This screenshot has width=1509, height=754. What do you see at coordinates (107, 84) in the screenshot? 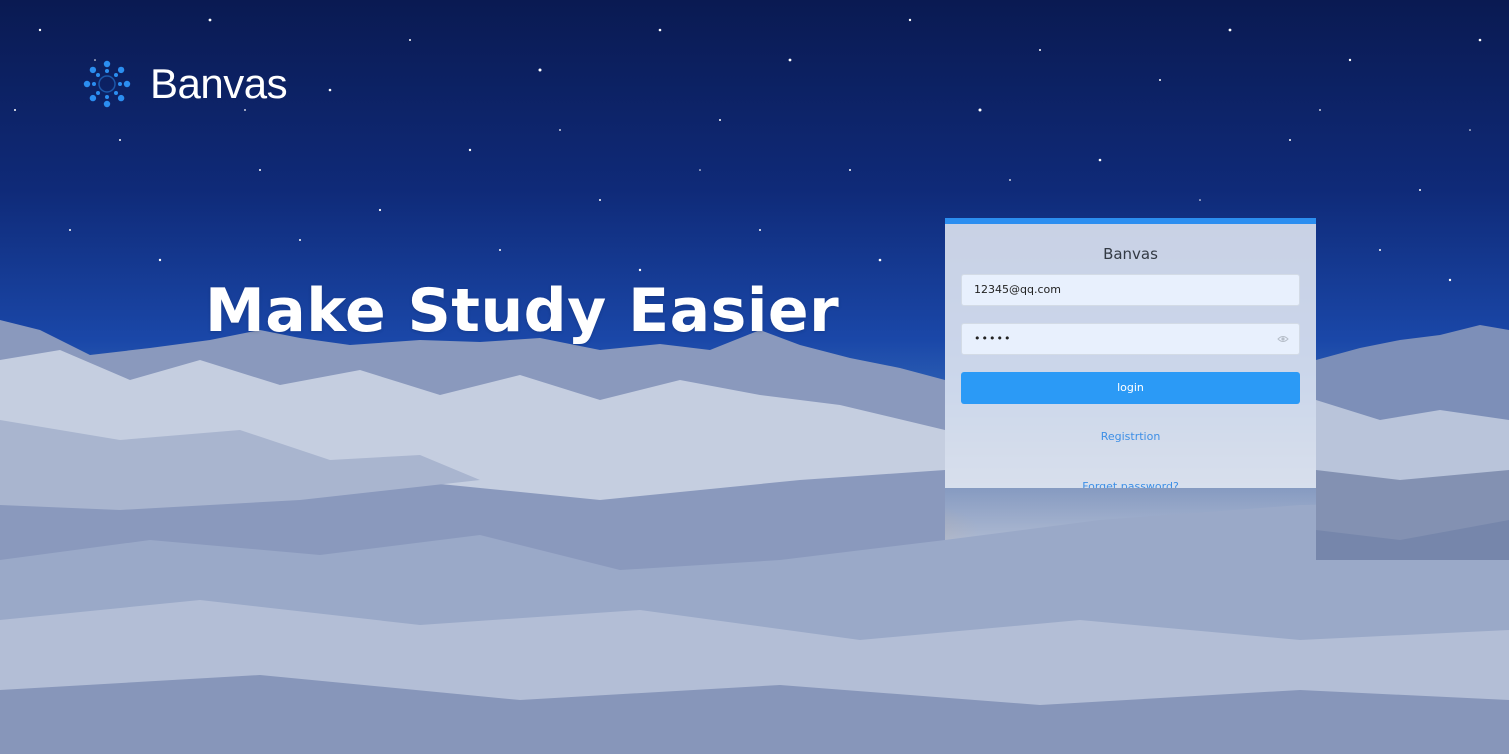
I see `canvas-dots-icon` at bounding box center [107, 84].